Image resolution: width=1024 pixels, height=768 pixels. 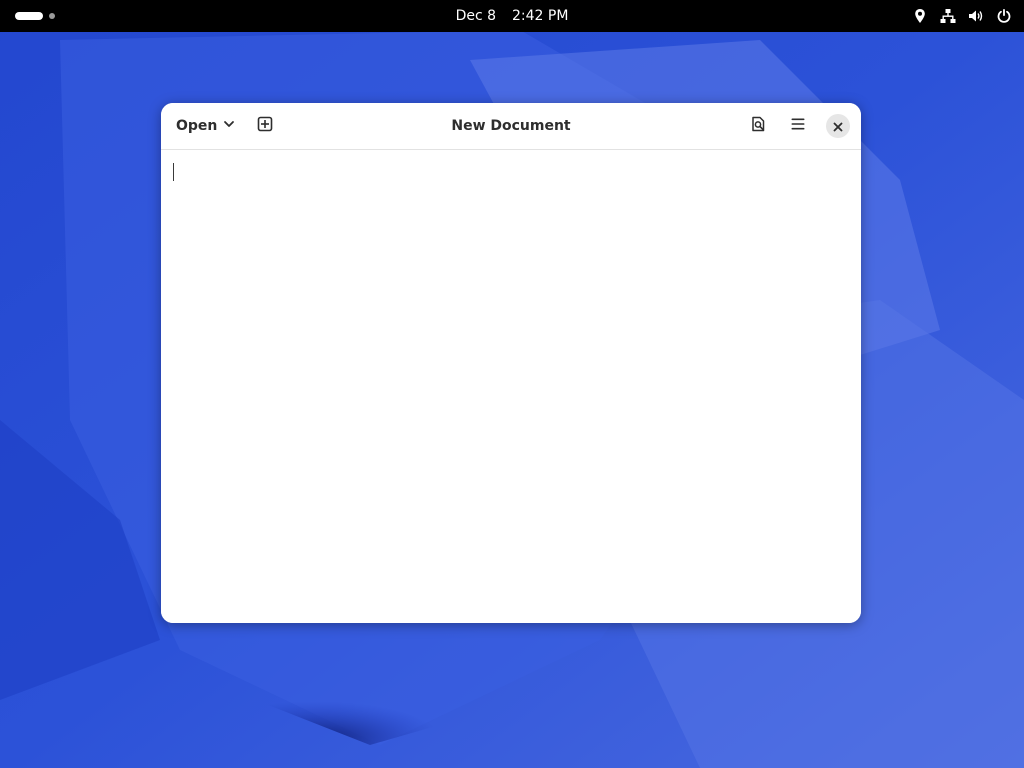 I want to click on clock-button: Dec 8 2:42 PM, so click(x=512, y=16).